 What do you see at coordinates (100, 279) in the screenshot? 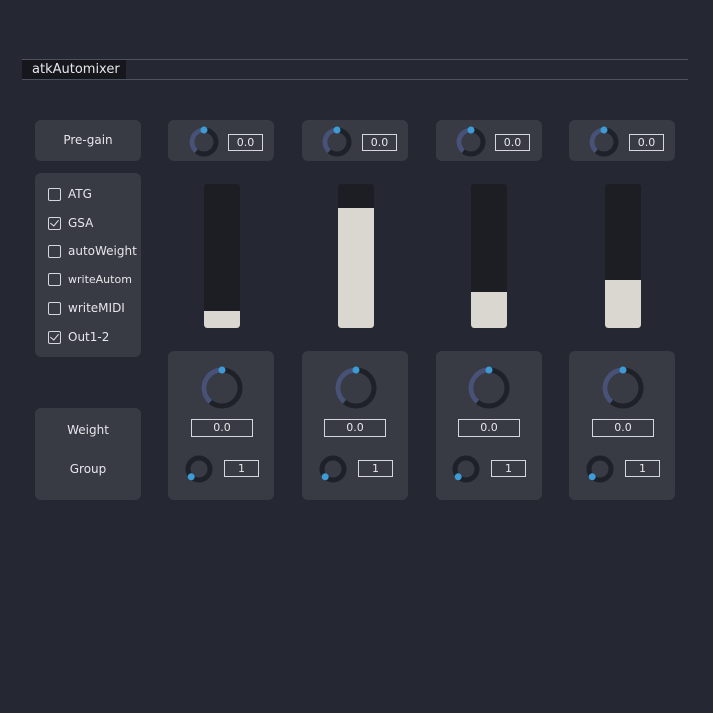
I see `option-writeautom-label: writeAutom` at bounding box center [100, 279].